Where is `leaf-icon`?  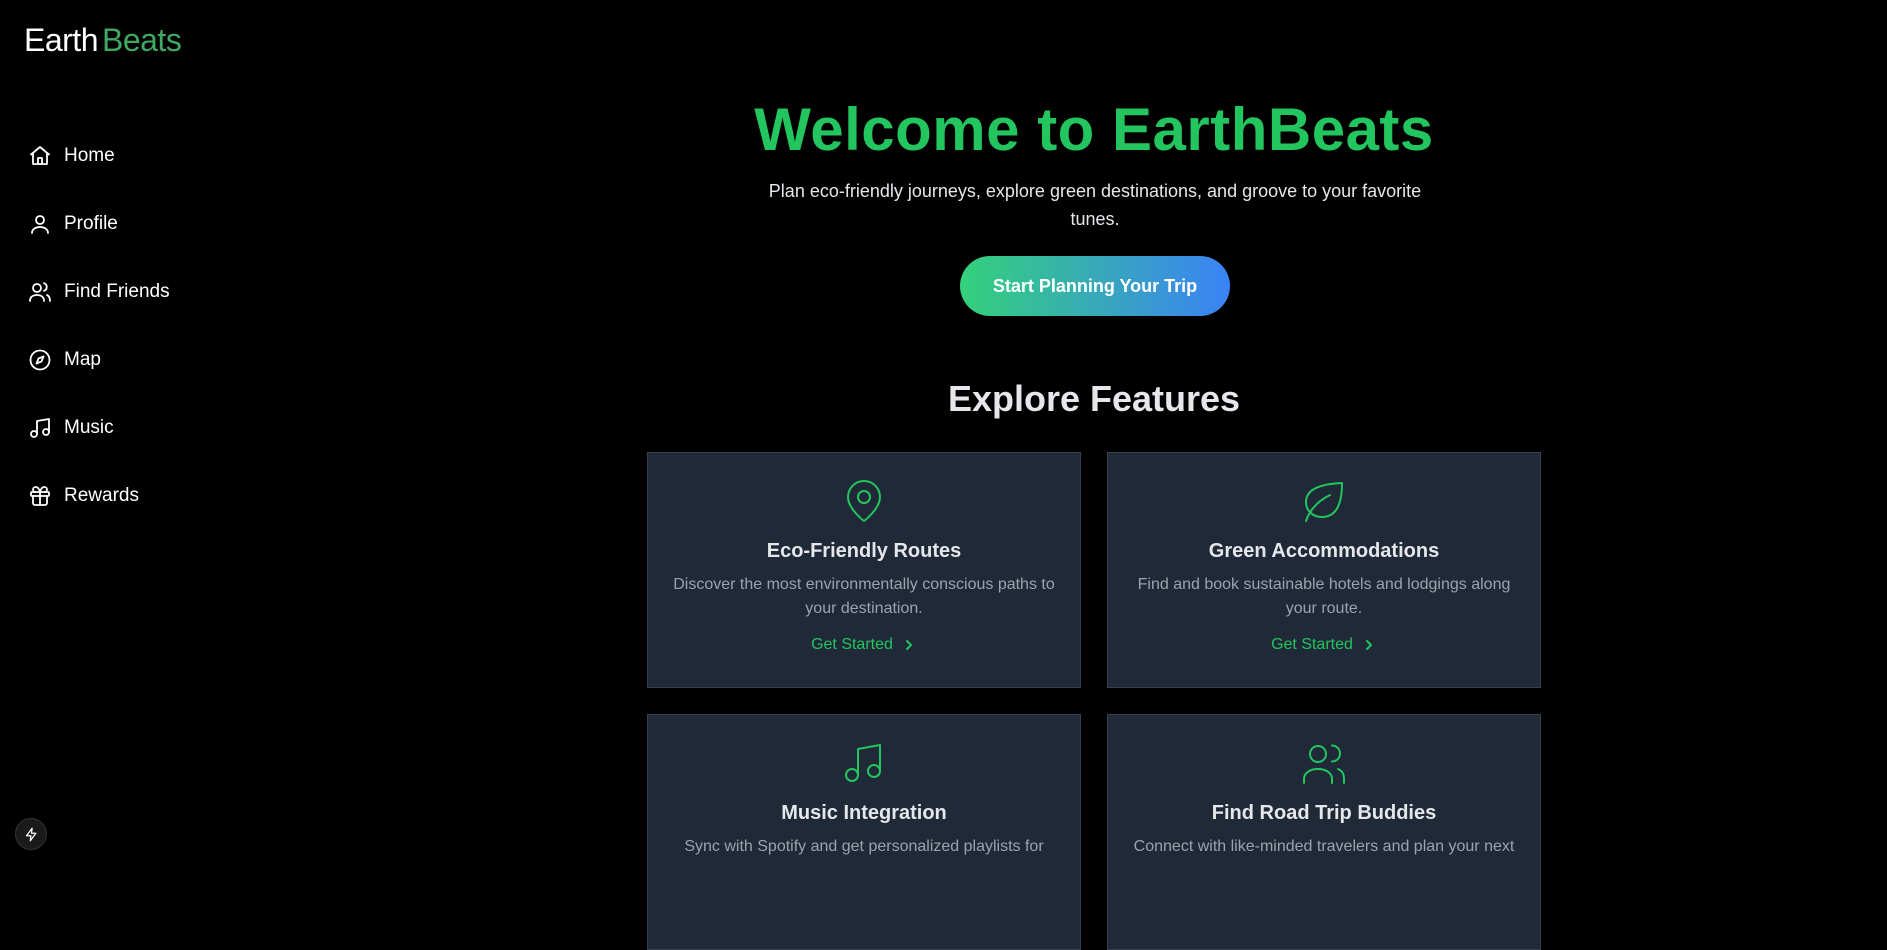 leaf-icon is located at coordinates (1324, 501).